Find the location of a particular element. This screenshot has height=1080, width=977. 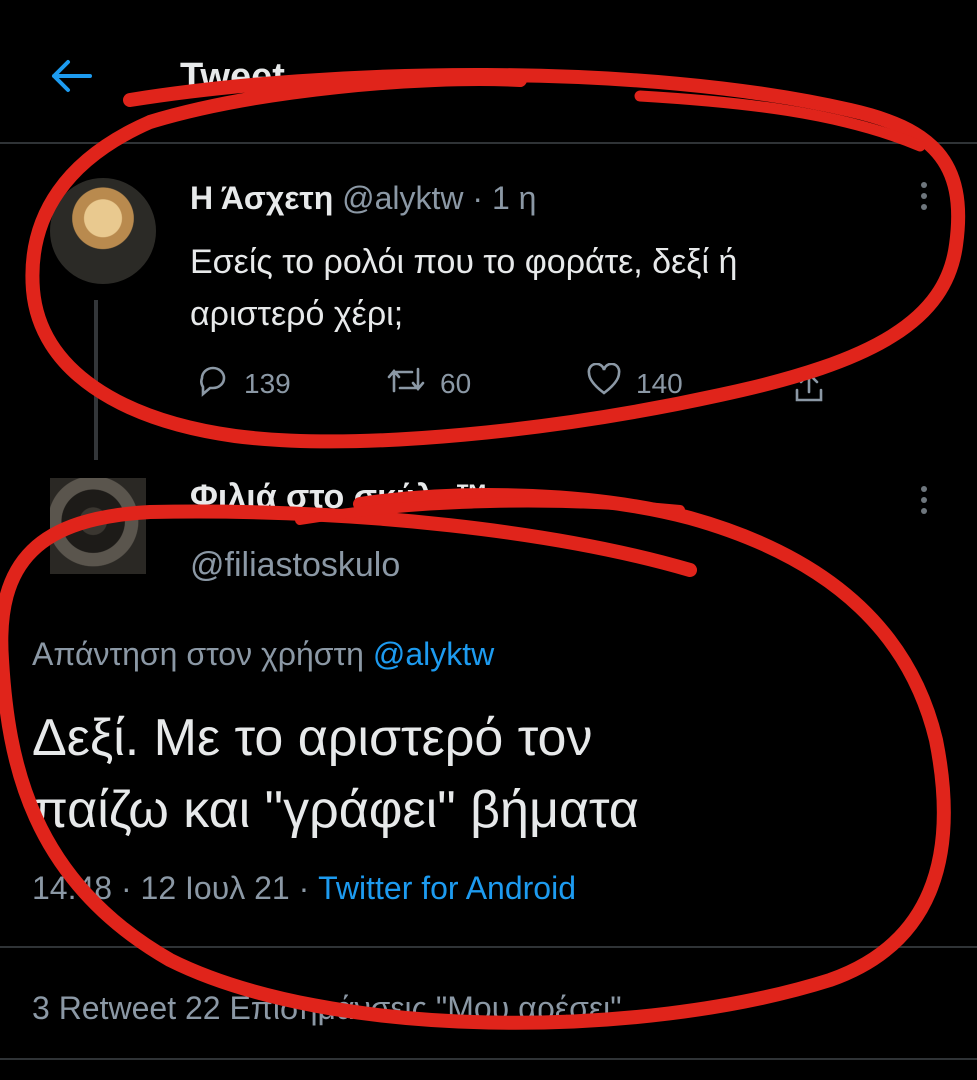

reply-button: 139 is located at coordinates (243, 383).